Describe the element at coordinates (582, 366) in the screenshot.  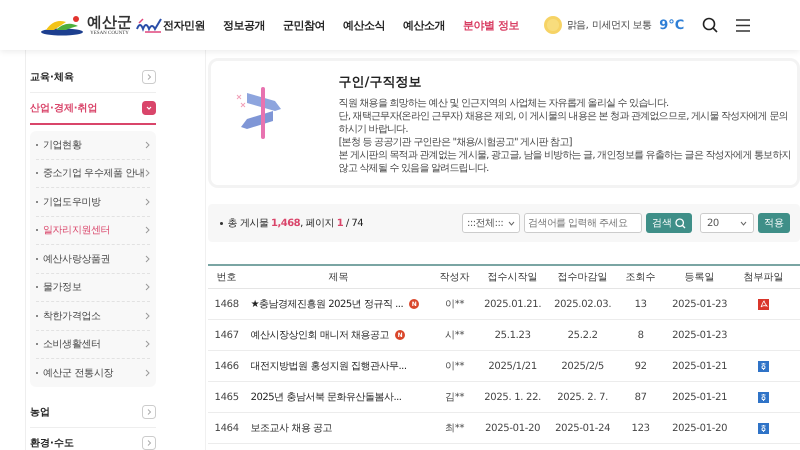
I see `table-cell-text: 2025/2/5` at that location.